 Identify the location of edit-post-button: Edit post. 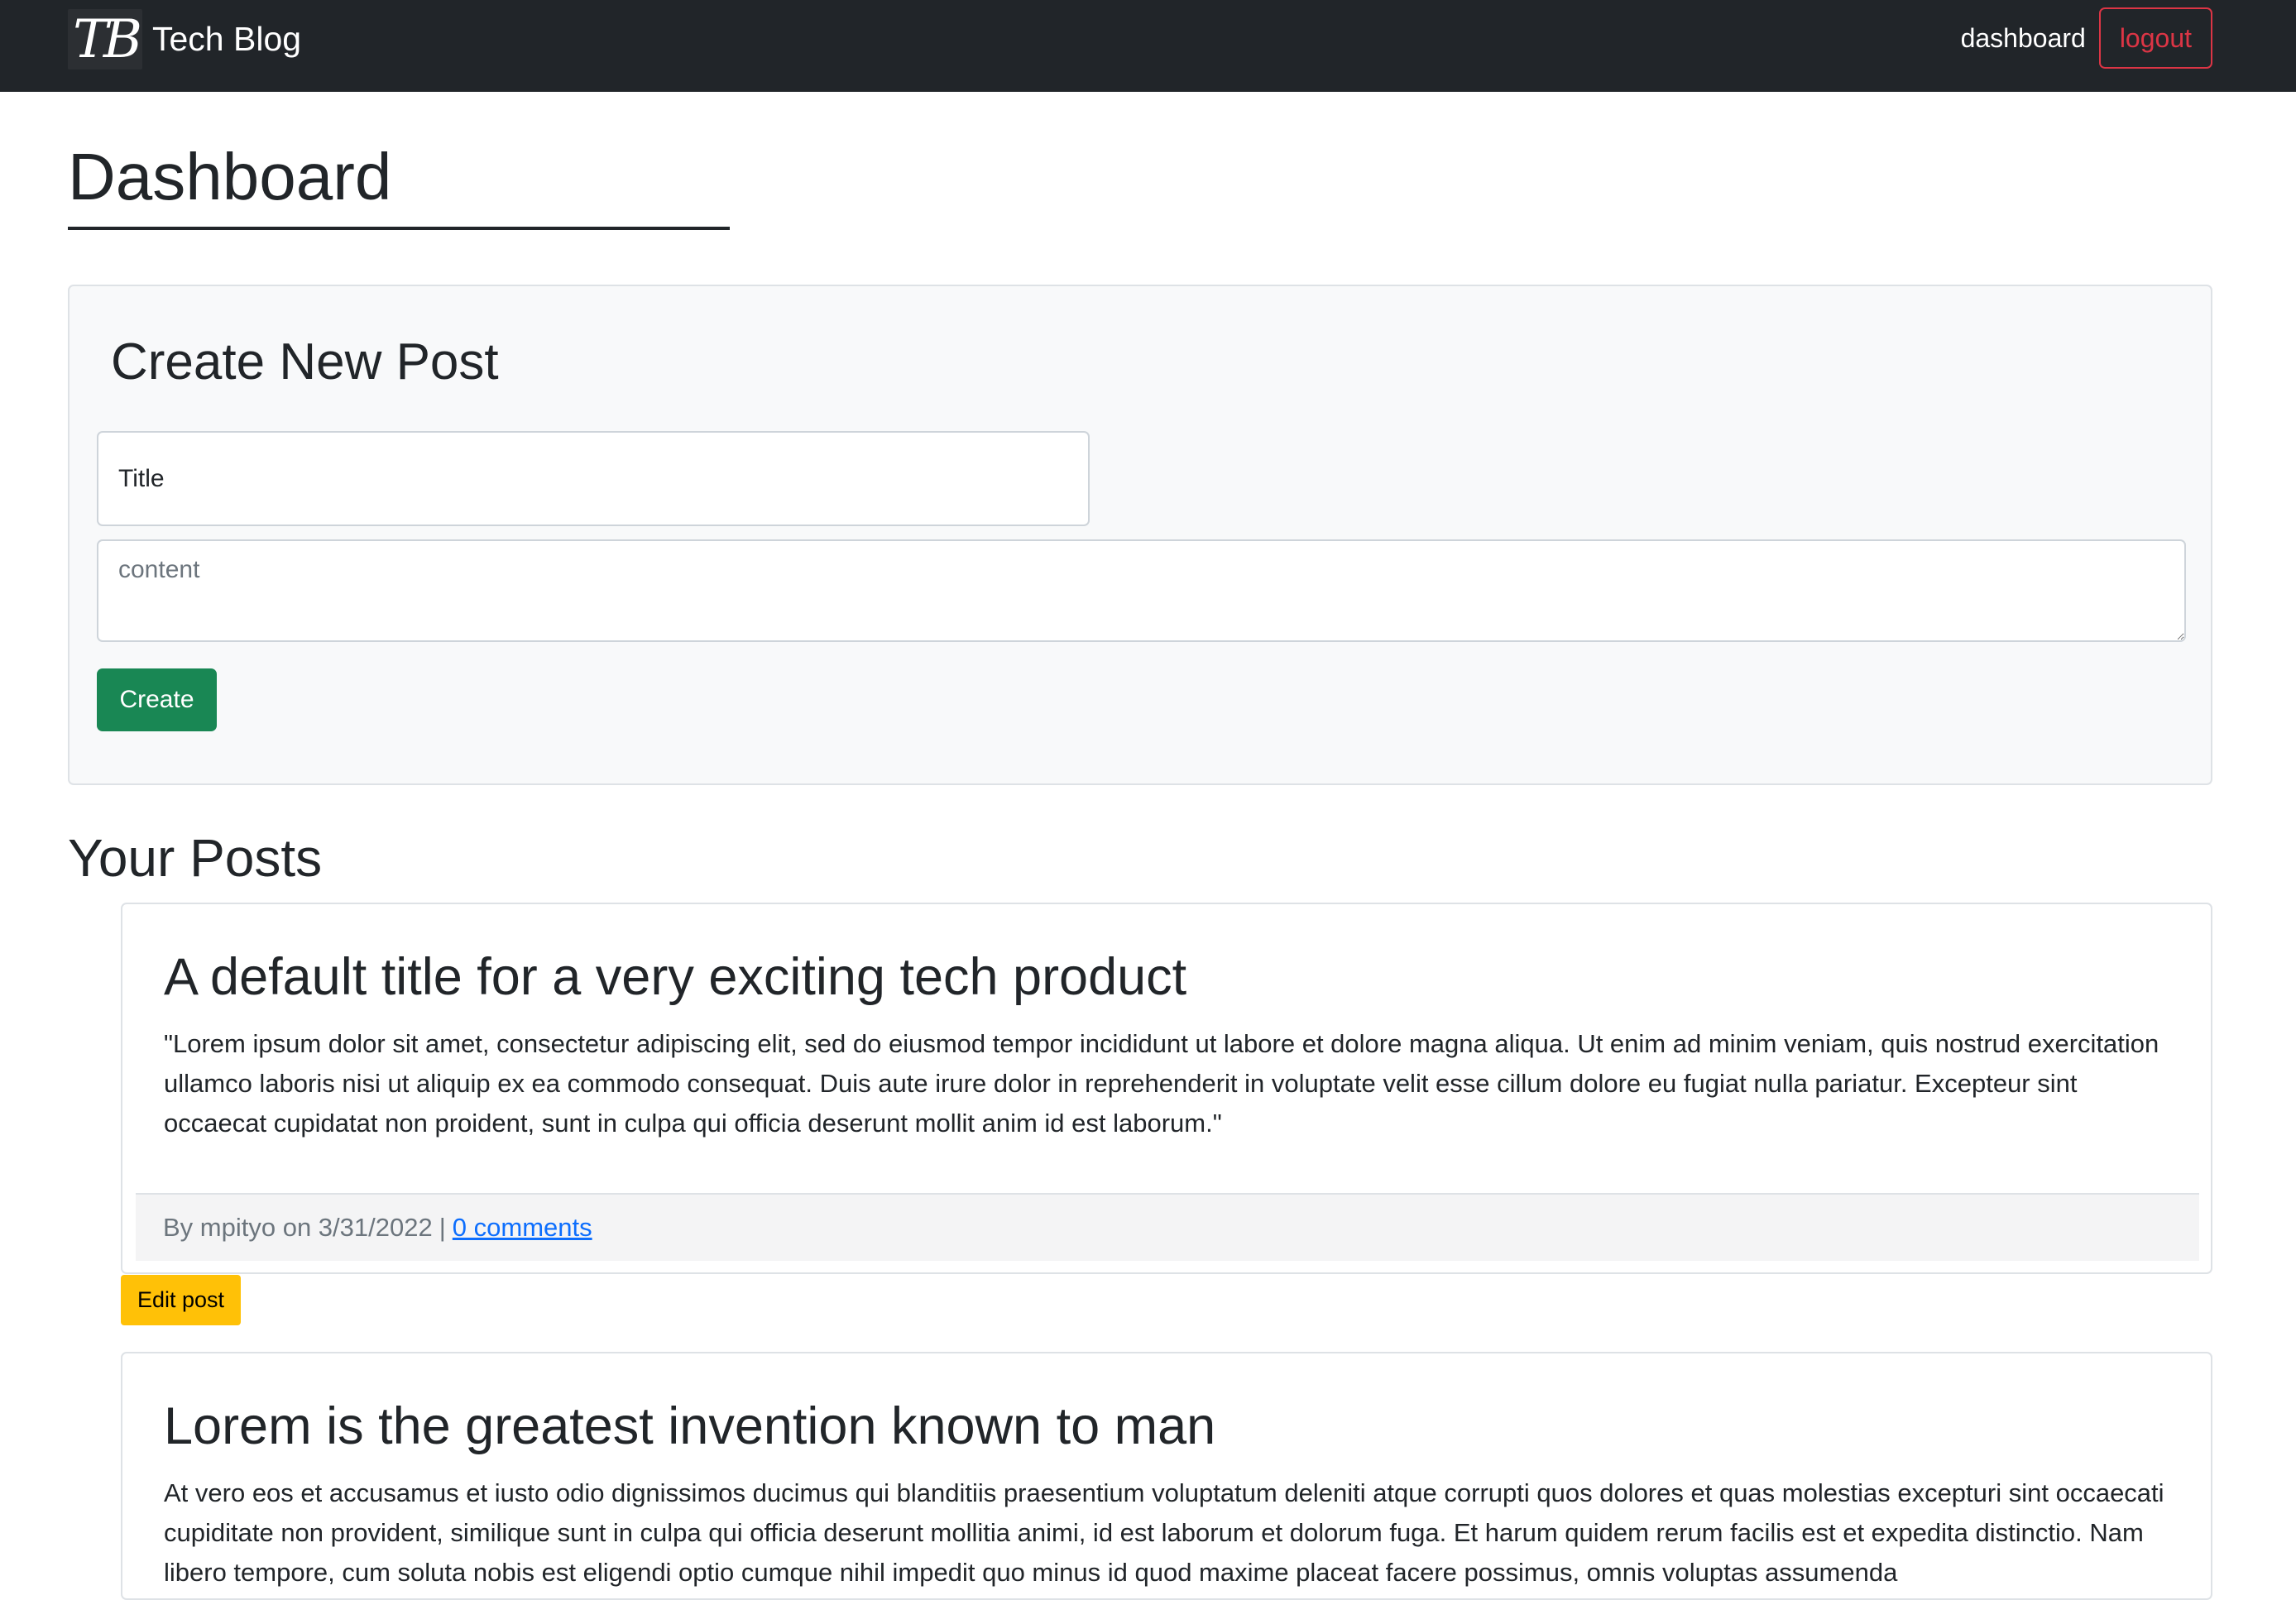
(181, 1300).